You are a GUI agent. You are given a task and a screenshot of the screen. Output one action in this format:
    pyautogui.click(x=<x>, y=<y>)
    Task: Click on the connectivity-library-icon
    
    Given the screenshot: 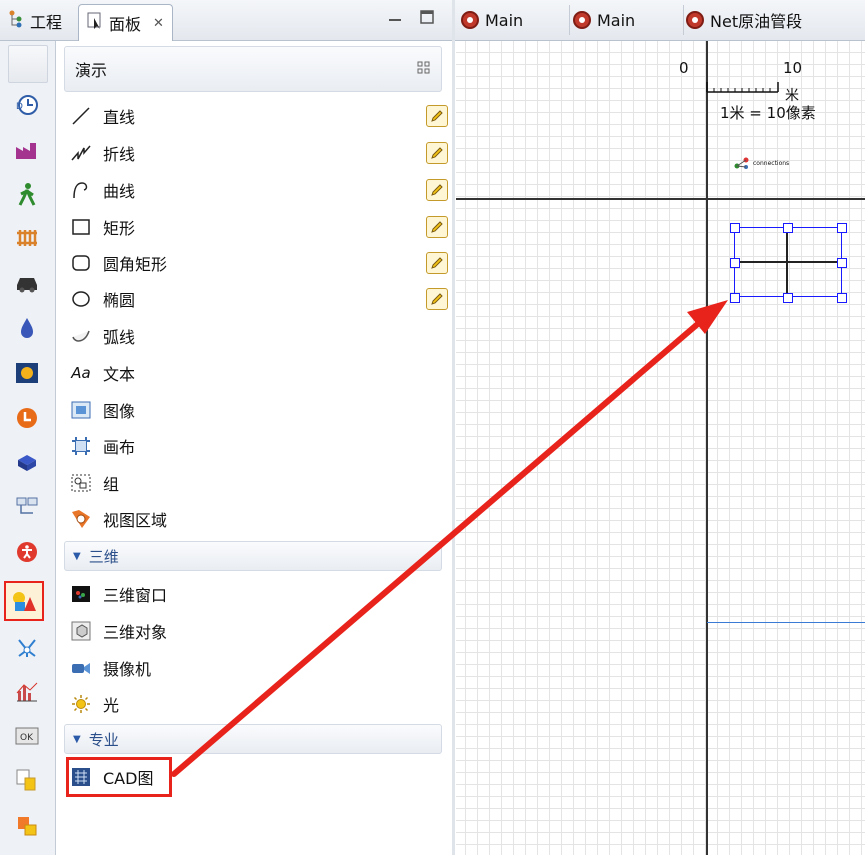 What is the action you would take?
    pyautogui.click(x=27, y=507)
    